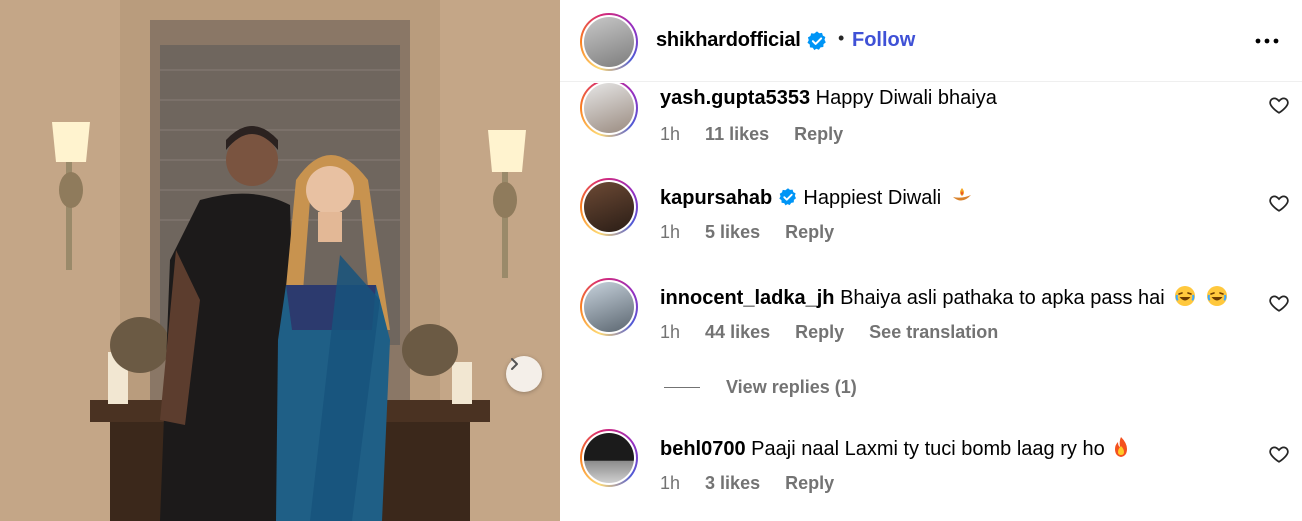 The width and height of the screenshot is (1302, 521). Describe the element at coordinates (737, 332) in the screenshot. I see `comment-likes: 44 likes` at that location.